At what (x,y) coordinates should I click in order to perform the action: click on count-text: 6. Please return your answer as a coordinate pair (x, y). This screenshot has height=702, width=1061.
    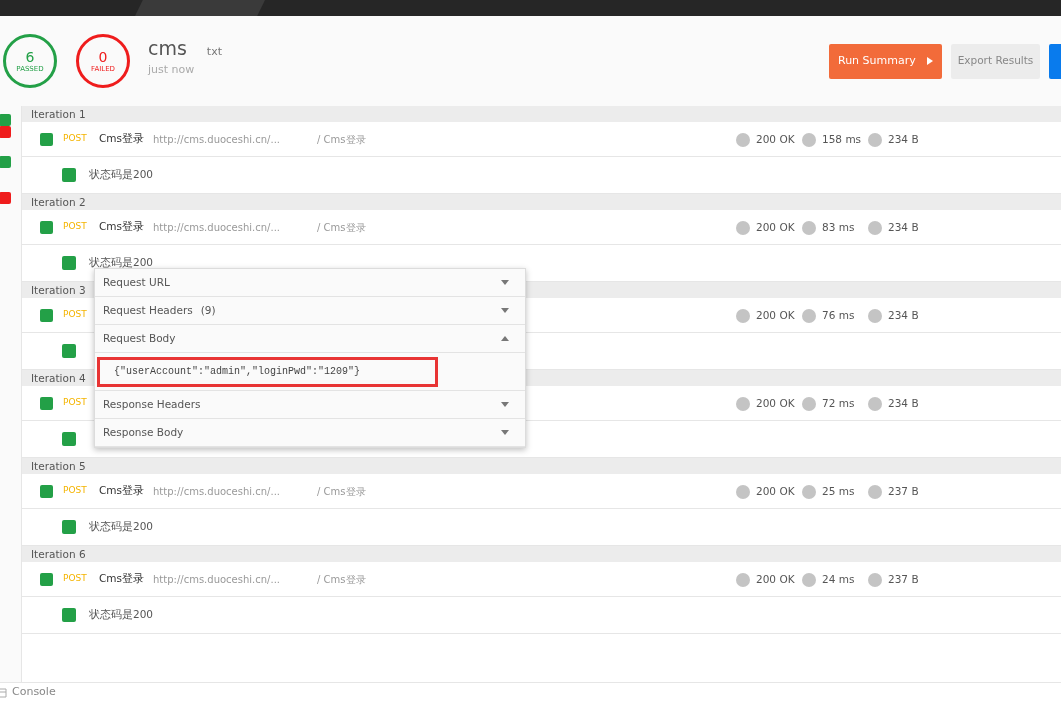
    Looking at the image, I should click on (30, 56).